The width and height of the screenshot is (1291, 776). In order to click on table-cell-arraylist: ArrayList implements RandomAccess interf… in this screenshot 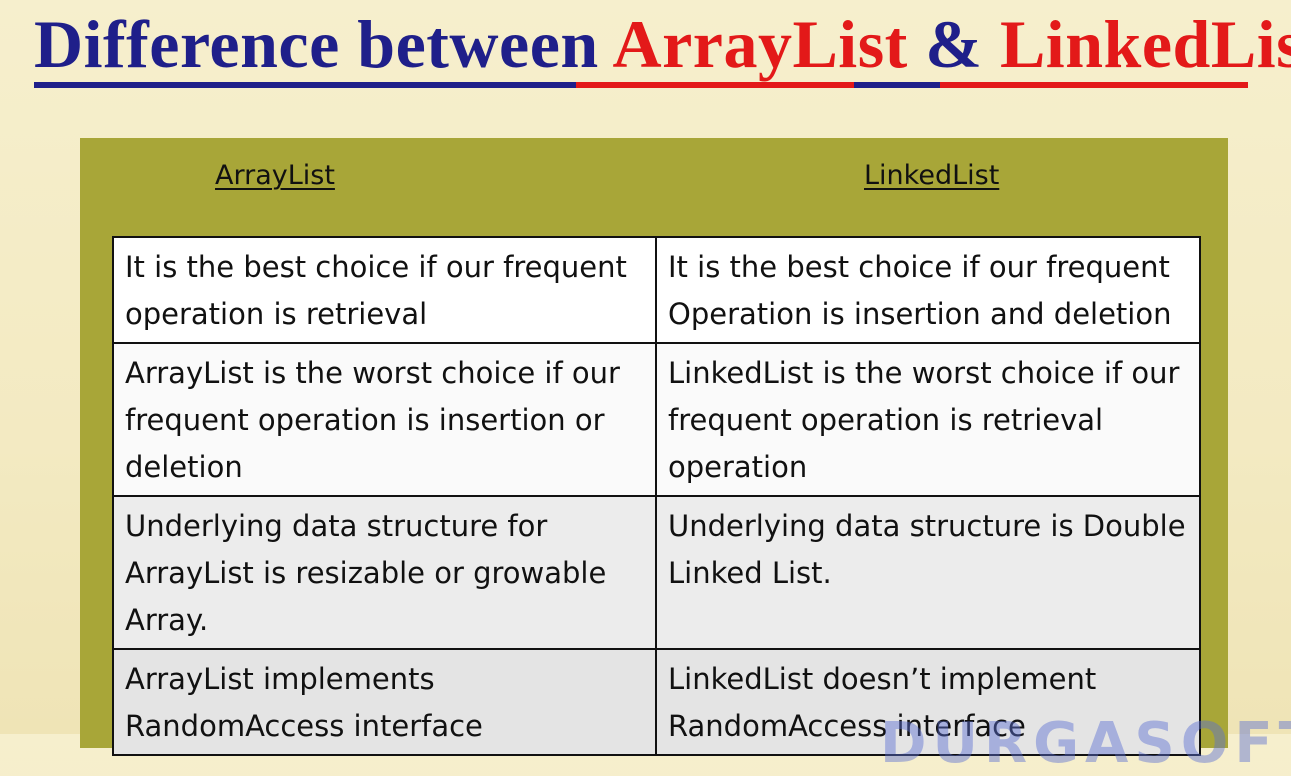, I will do `click(384, 702)`.